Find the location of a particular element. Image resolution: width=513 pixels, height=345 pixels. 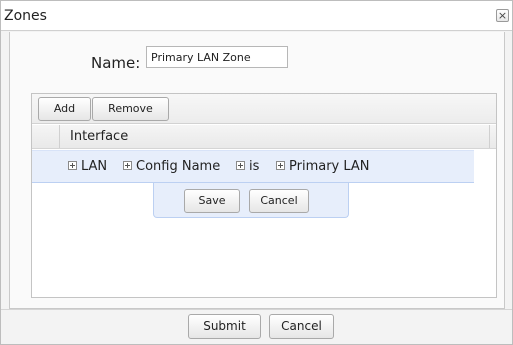

table-row-editing: LAN Config Name is Primary LAN is located at coordinates (253, 166).